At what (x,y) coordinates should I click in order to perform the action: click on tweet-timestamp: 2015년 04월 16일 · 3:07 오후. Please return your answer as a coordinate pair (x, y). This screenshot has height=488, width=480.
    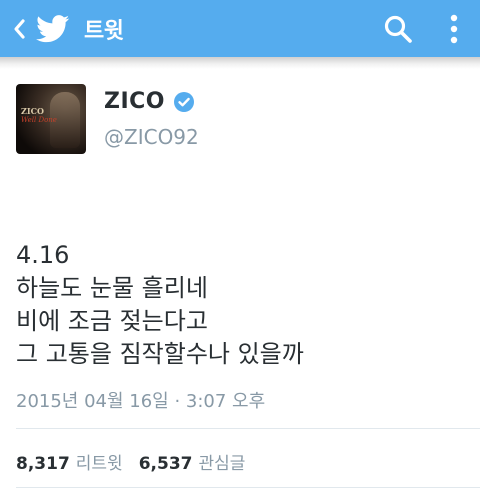
    Looking at the image, I should click on (141, 401).